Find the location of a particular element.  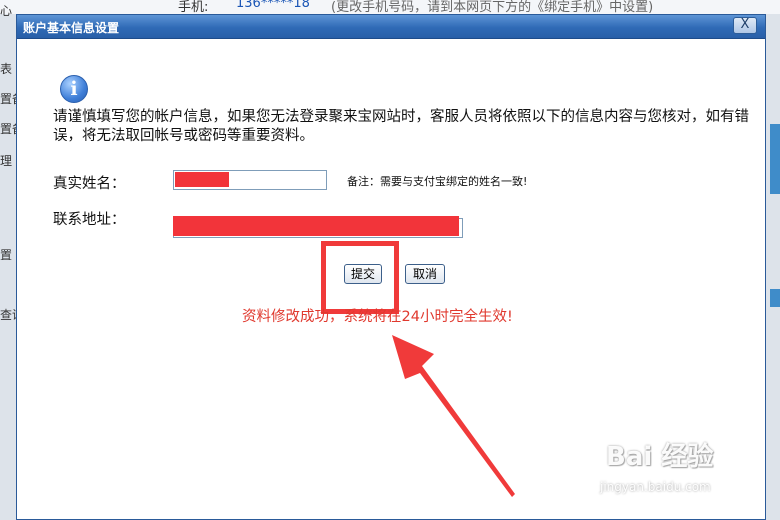

baidu-jingyan-watermark: Bai 经验 jingyan.baidu.com is located at coordinates (673, 467).